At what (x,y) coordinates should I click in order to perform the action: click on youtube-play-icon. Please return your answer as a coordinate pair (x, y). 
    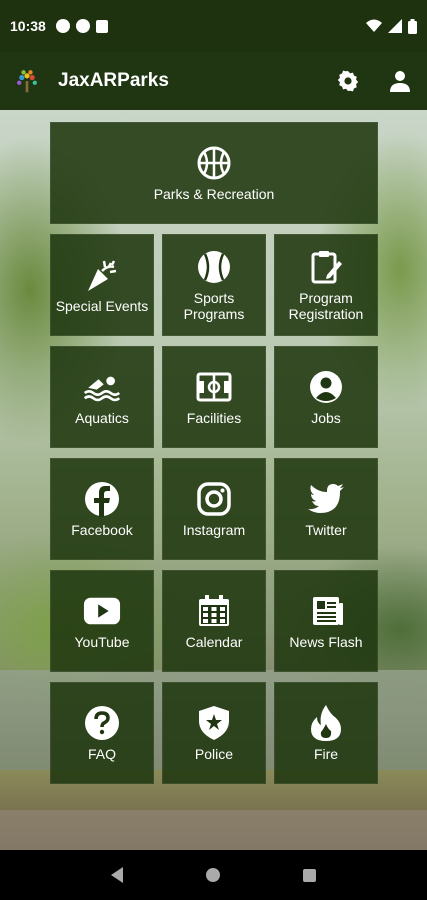
    Looking at the image, I should click on (102, 611).